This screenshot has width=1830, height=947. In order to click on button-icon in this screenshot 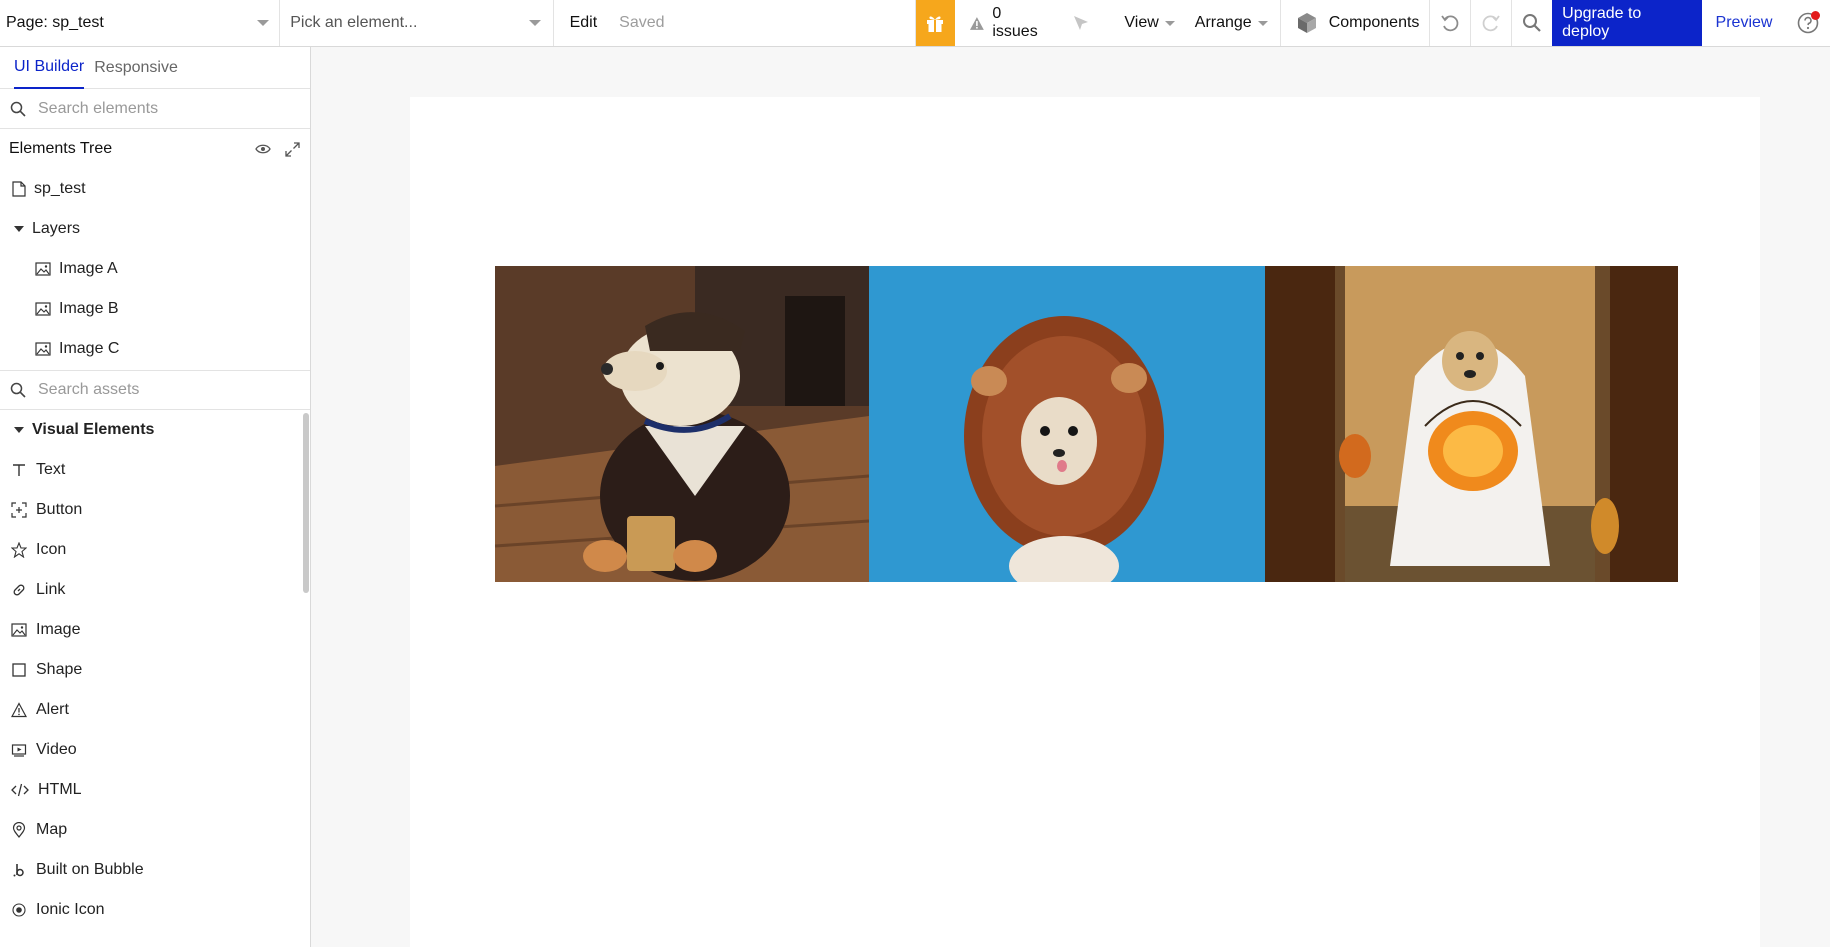, I will do `click(19, 510)`.